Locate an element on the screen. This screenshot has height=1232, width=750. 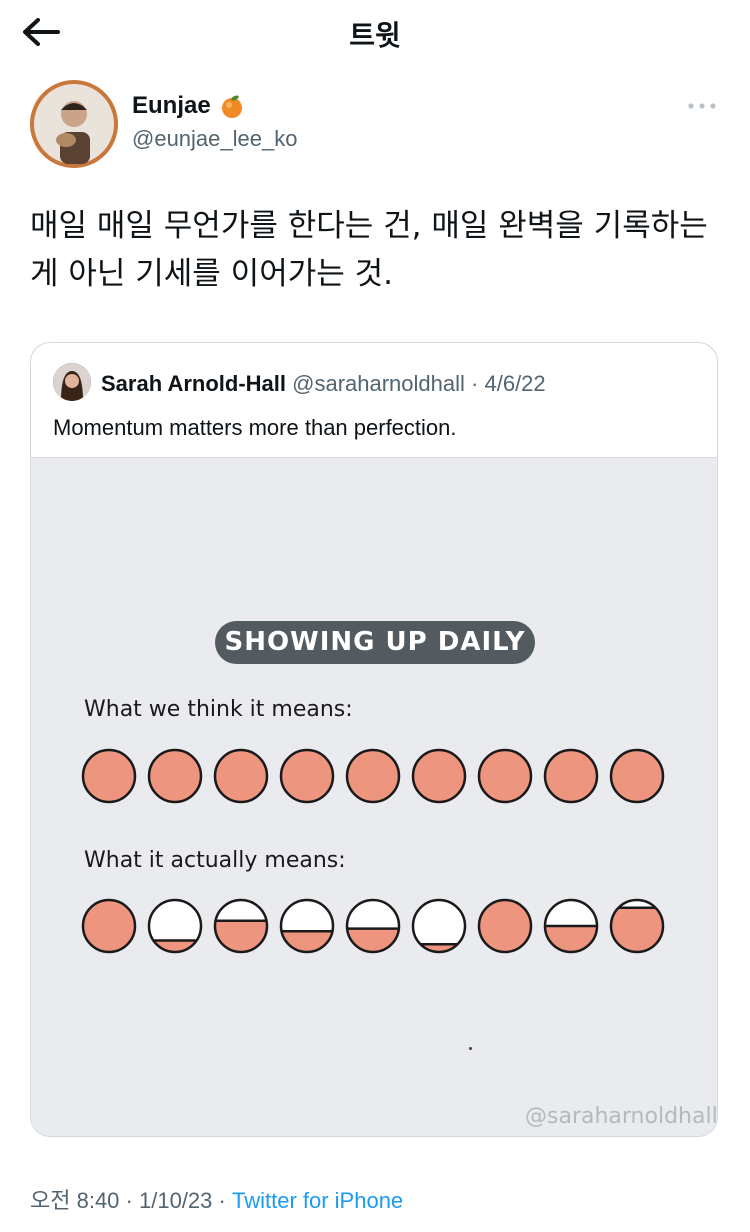
tangerine-icon is located at coordinates (231, 106).